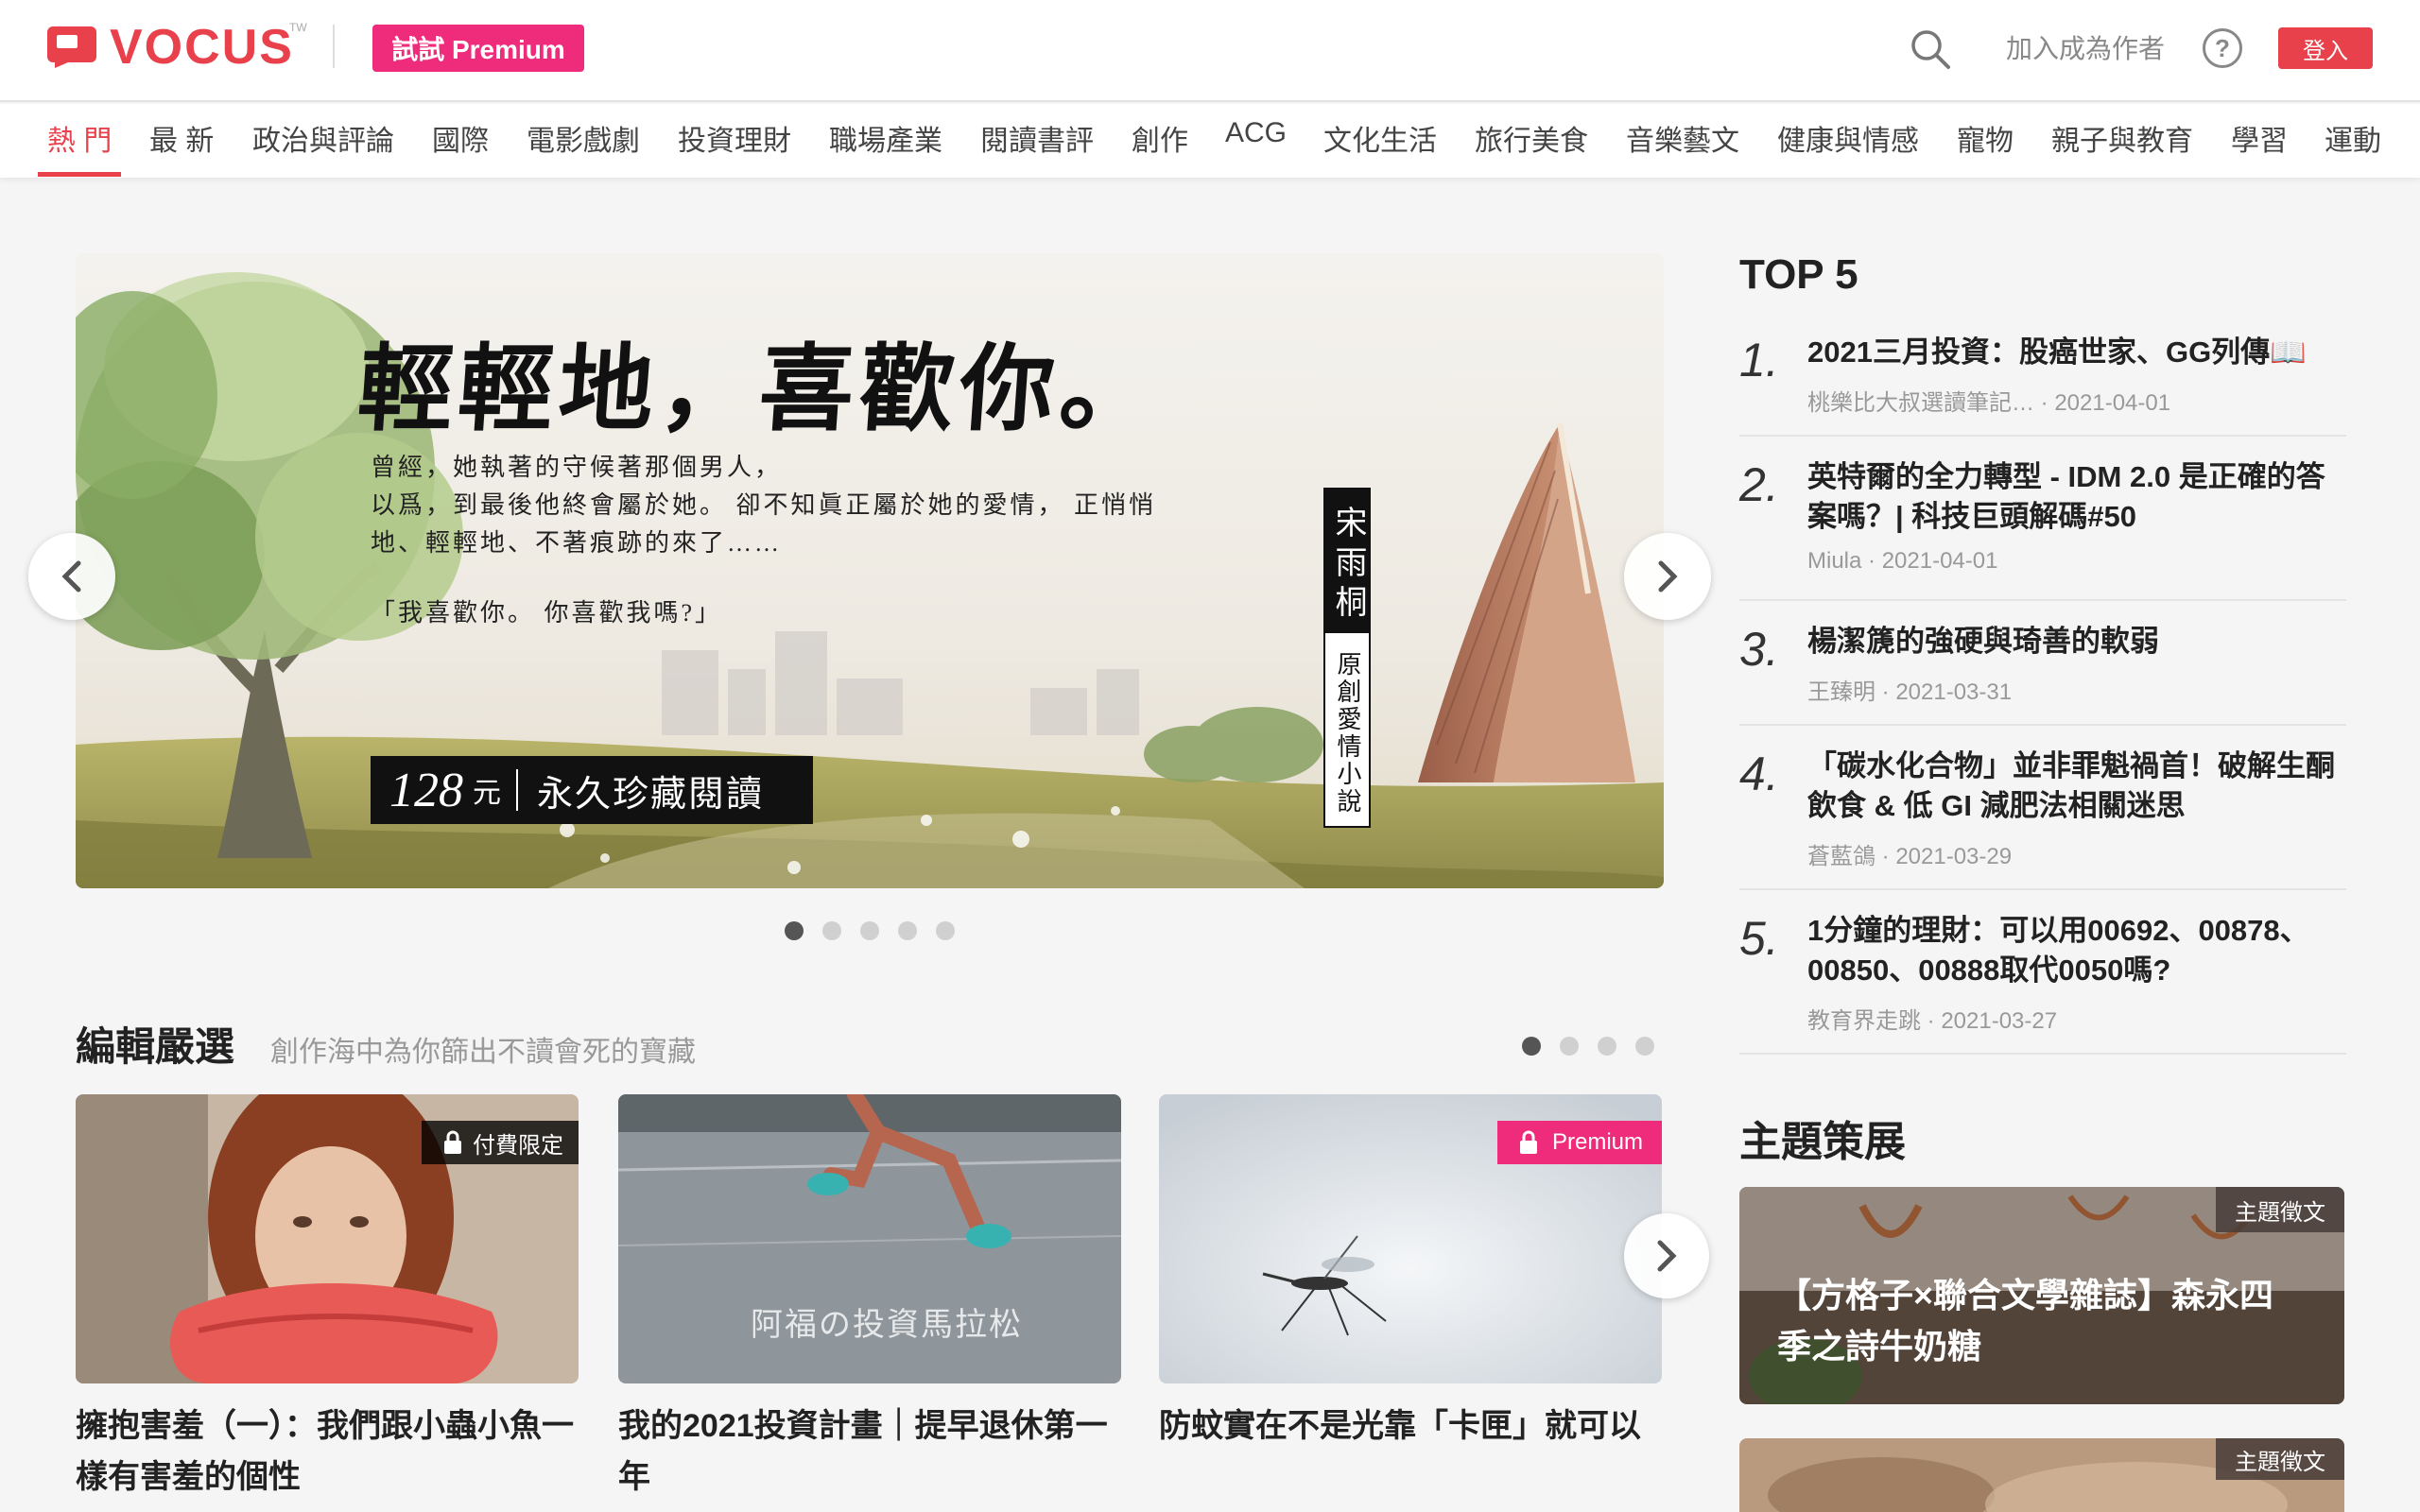 The height and width of the screenshot is (1512, 2420). I want to click on nav-item-politics: 政治與評論, so click(323, 138).